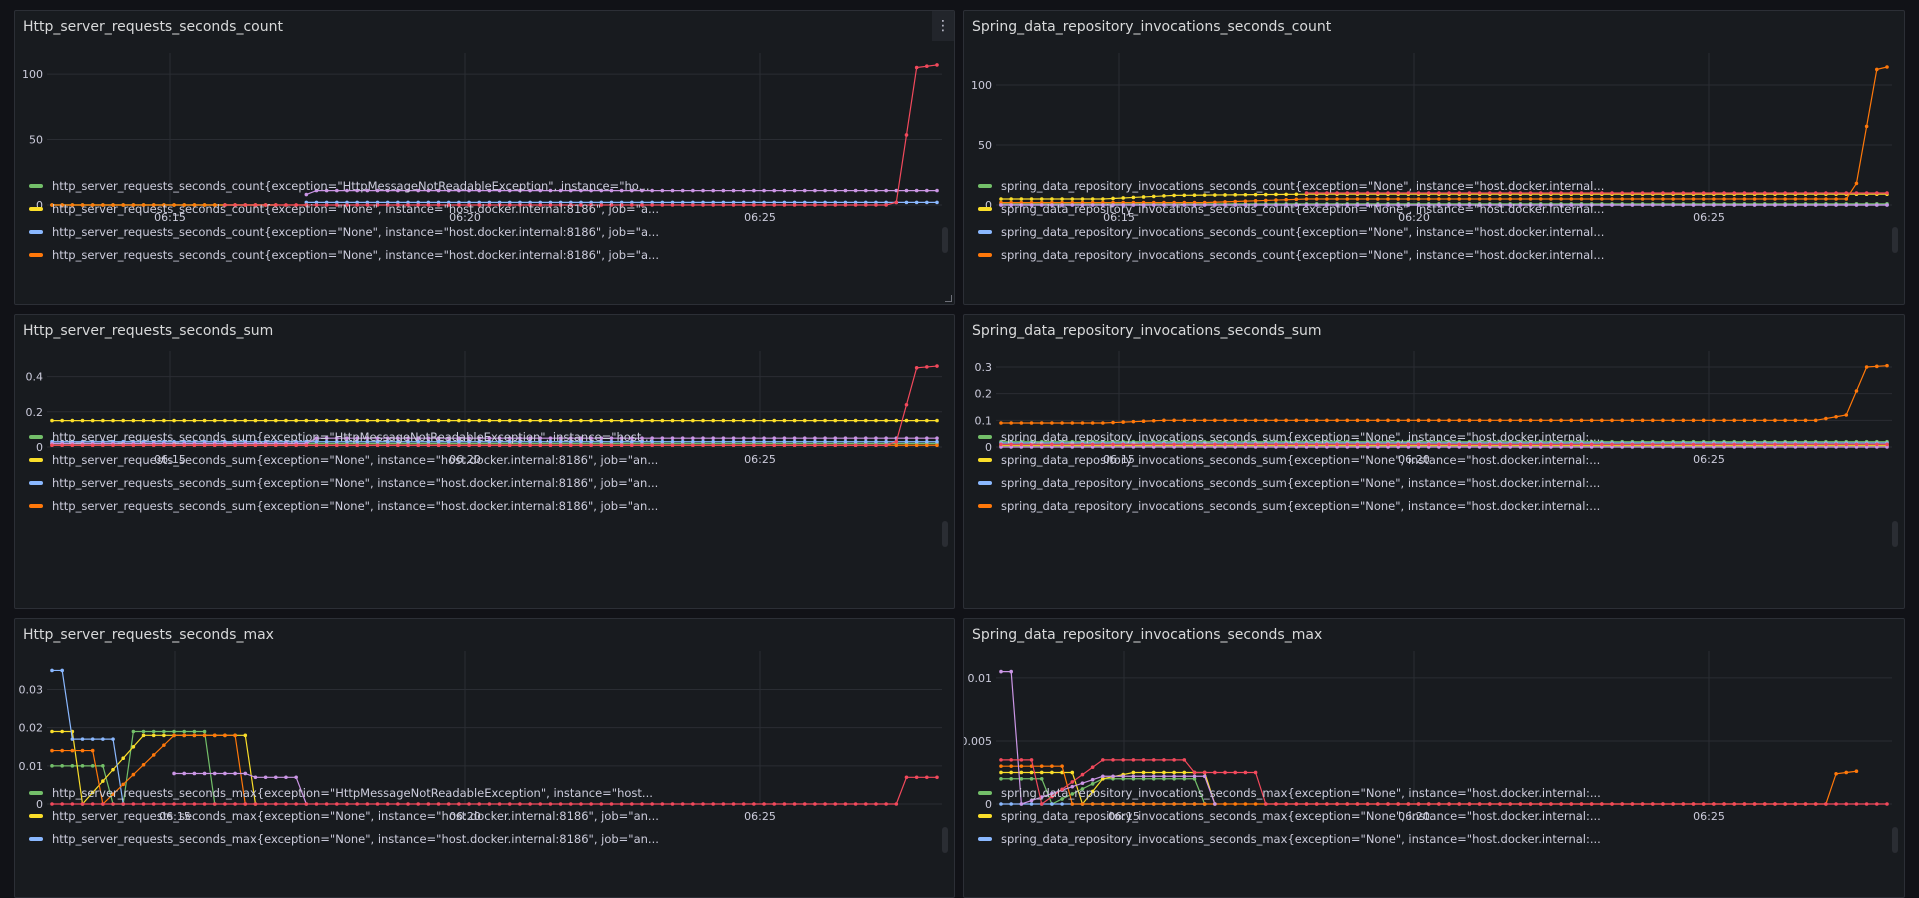 The height and width of the screenshot is (898, 1919). Describe the element at coordinates (948, 298) in the screenshot. I see `resize-handle` at that location.